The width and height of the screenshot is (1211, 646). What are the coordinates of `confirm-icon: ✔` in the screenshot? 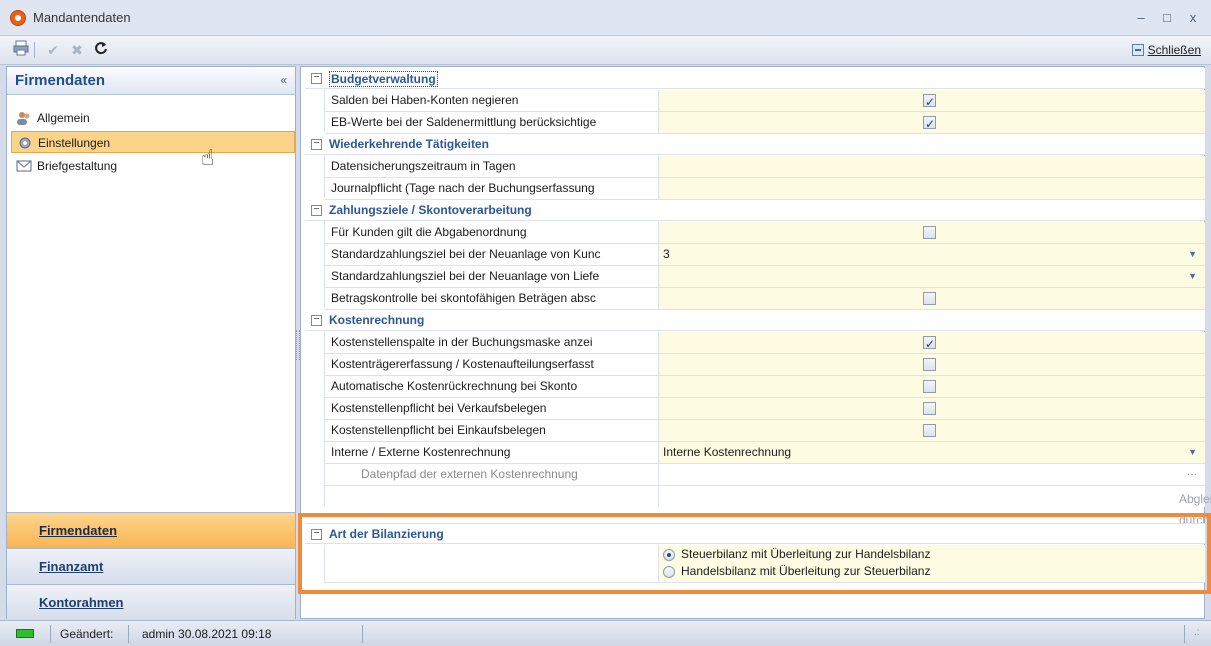 It's located at (53, 50).